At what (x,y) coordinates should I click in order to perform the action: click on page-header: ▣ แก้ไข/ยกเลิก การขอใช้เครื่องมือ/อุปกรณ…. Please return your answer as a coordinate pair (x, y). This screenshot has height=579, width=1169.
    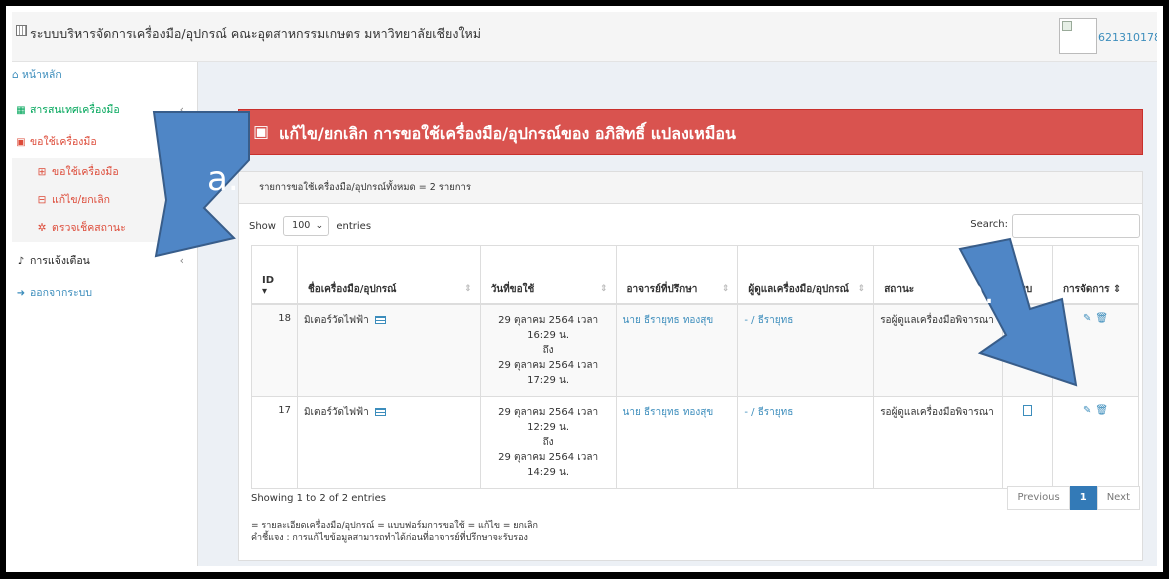
    Looking at the image, I should click on (690, 132).